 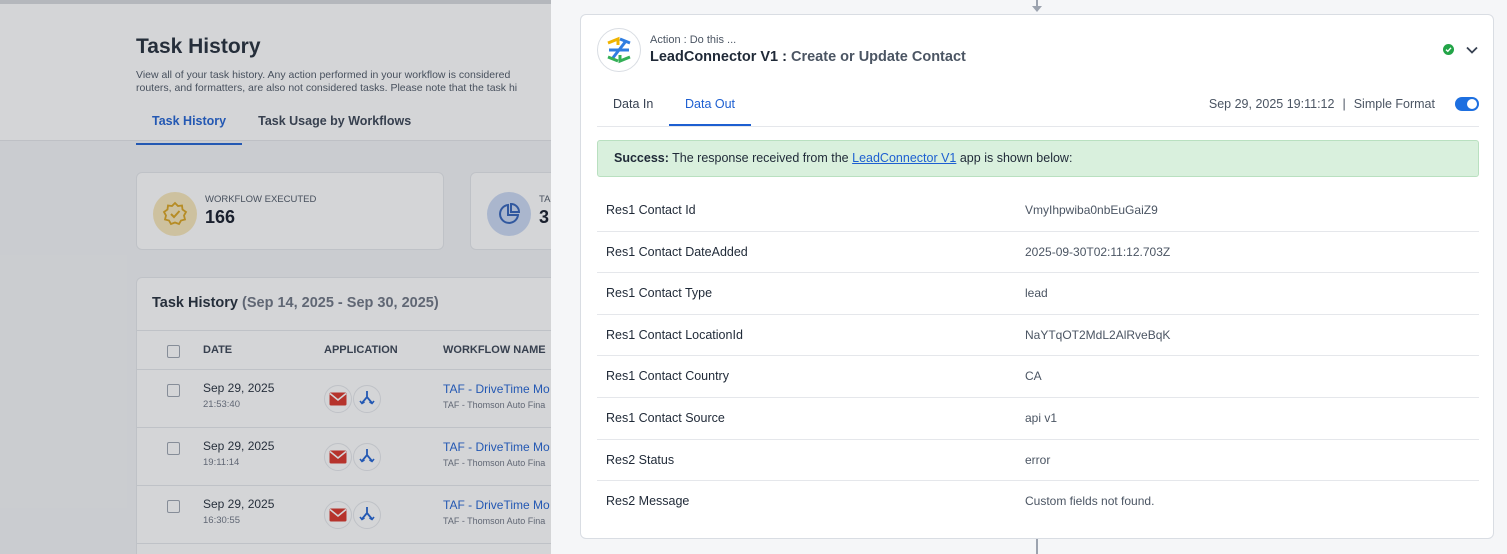 I want to click on success-check-icon, so click(x=1448, y=49).